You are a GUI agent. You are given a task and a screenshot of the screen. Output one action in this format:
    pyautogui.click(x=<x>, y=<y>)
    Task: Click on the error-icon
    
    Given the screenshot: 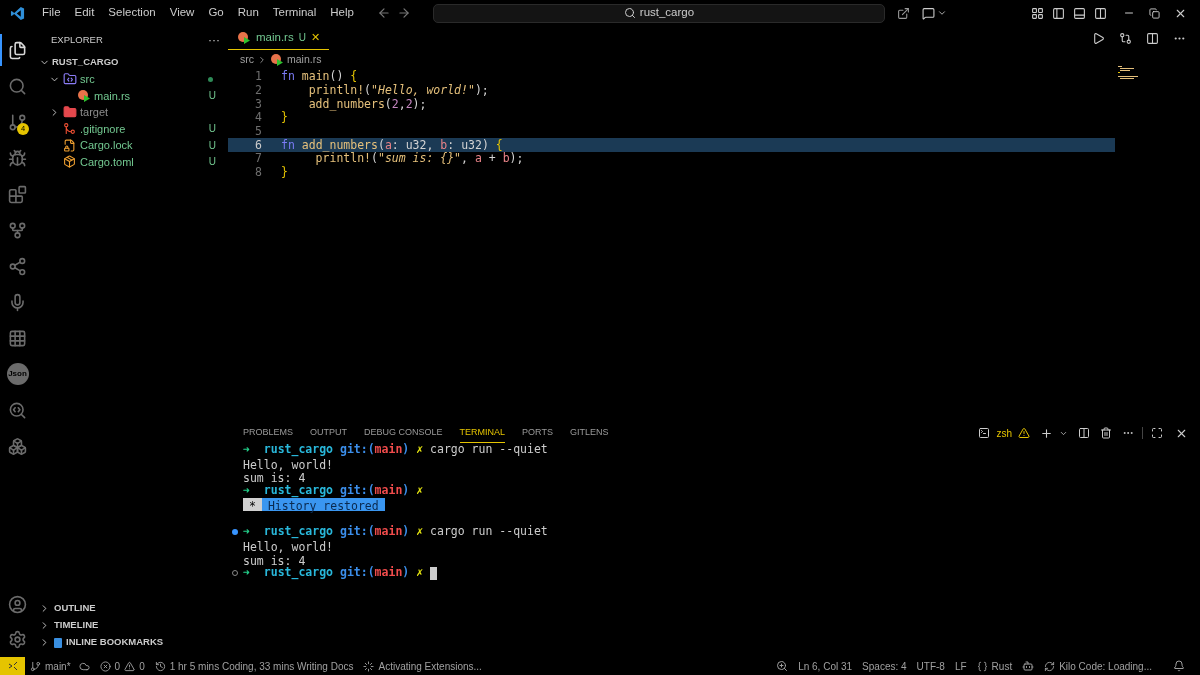 What is the action you would take?
    pyautogui.click(x=105, y=666)
    